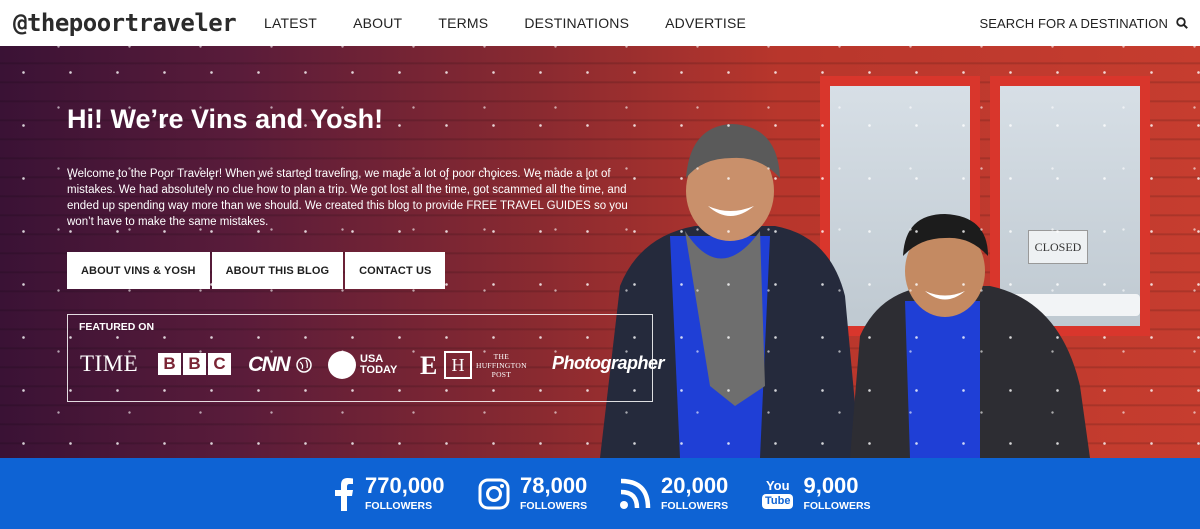 The image size is (1200, 529). I want to click on huffington-line1: THE, so click(501, 356).